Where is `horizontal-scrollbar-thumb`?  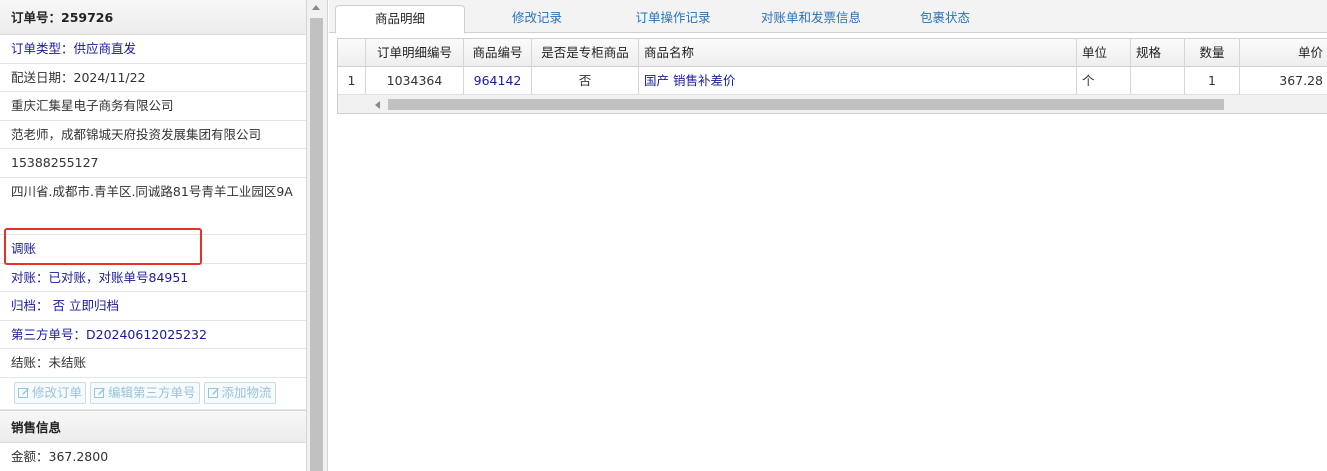
horizontal-scrollbar-thumb is located at coordinates (806, 104).